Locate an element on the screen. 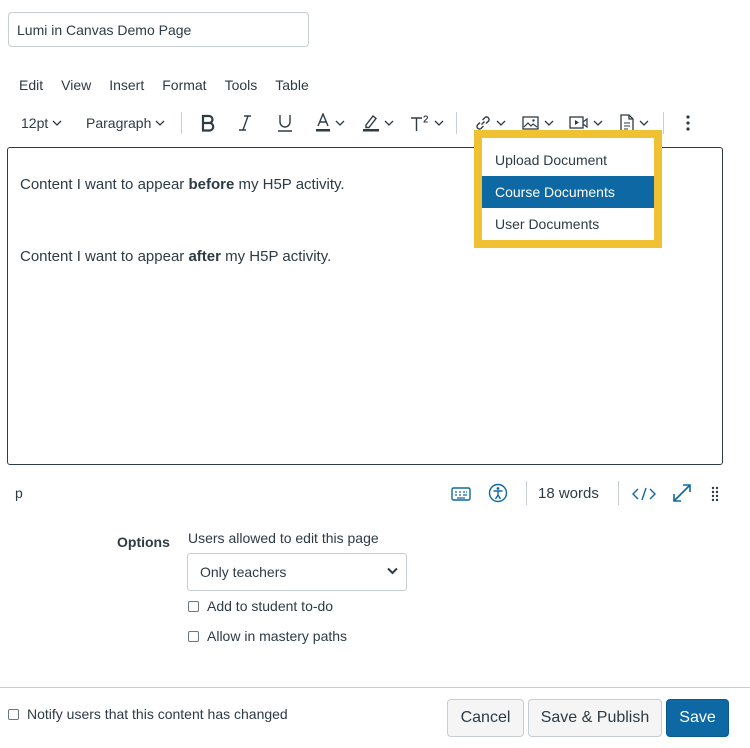  font-size-label: 12pt is located at coordinates (35, 123).